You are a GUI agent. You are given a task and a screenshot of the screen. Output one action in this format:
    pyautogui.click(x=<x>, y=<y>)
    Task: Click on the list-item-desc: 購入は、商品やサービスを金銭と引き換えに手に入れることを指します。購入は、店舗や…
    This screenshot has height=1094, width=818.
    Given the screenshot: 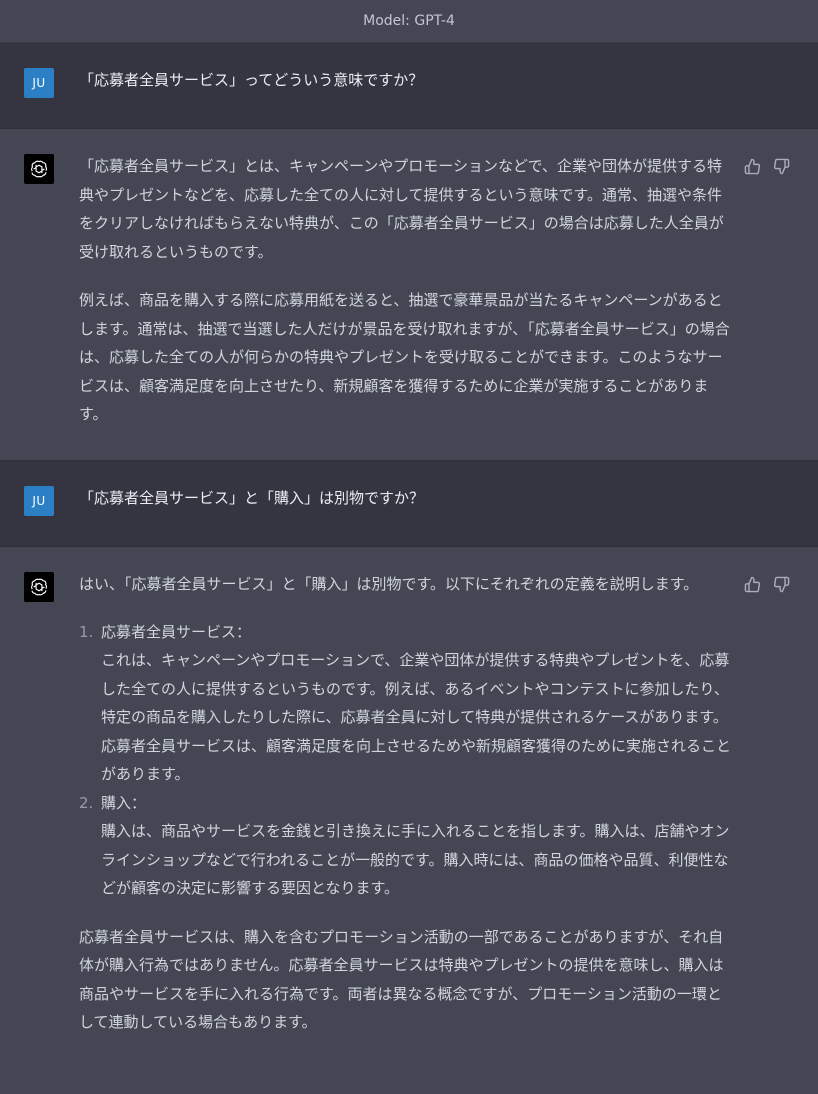 What is the action you would take?
    pyautogui.click(x=415, y=859)
    